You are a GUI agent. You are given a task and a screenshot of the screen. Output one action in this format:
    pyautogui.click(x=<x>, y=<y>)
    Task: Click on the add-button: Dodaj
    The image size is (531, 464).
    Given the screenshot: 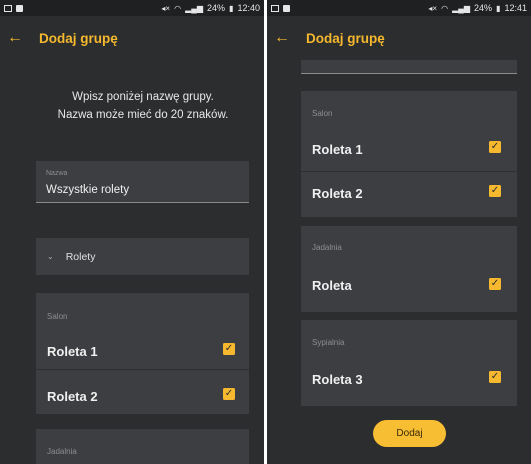 What is the action you would take?
    pyautogui.click(x=409, y=433)
    